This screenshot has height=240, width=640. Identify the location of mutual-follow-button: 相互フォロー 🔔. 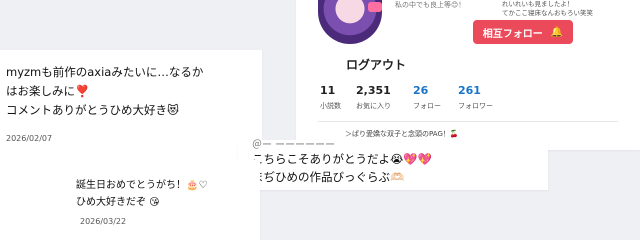
(523, 32).